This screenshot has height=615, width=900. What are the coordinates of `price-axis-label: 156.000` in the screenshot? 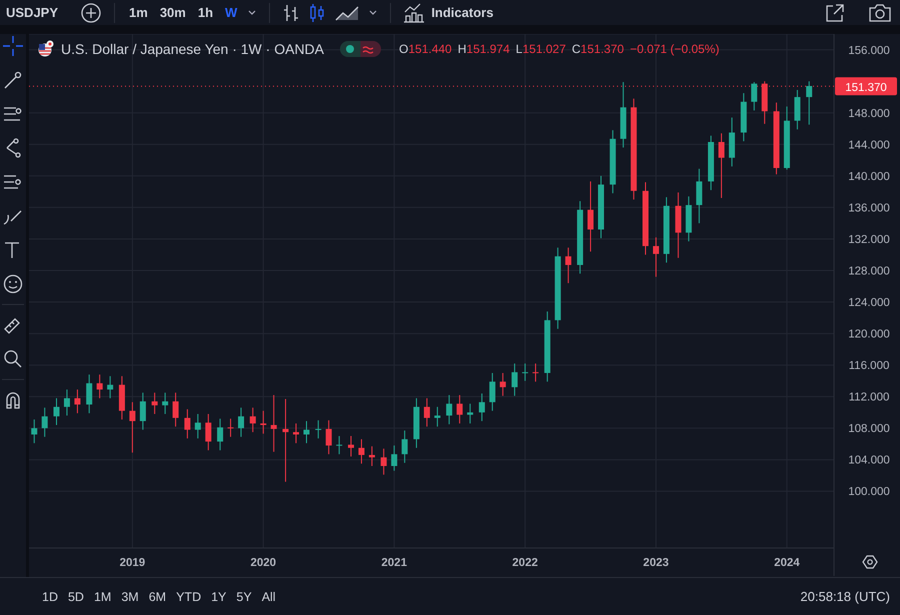 It's located at (869, 50).